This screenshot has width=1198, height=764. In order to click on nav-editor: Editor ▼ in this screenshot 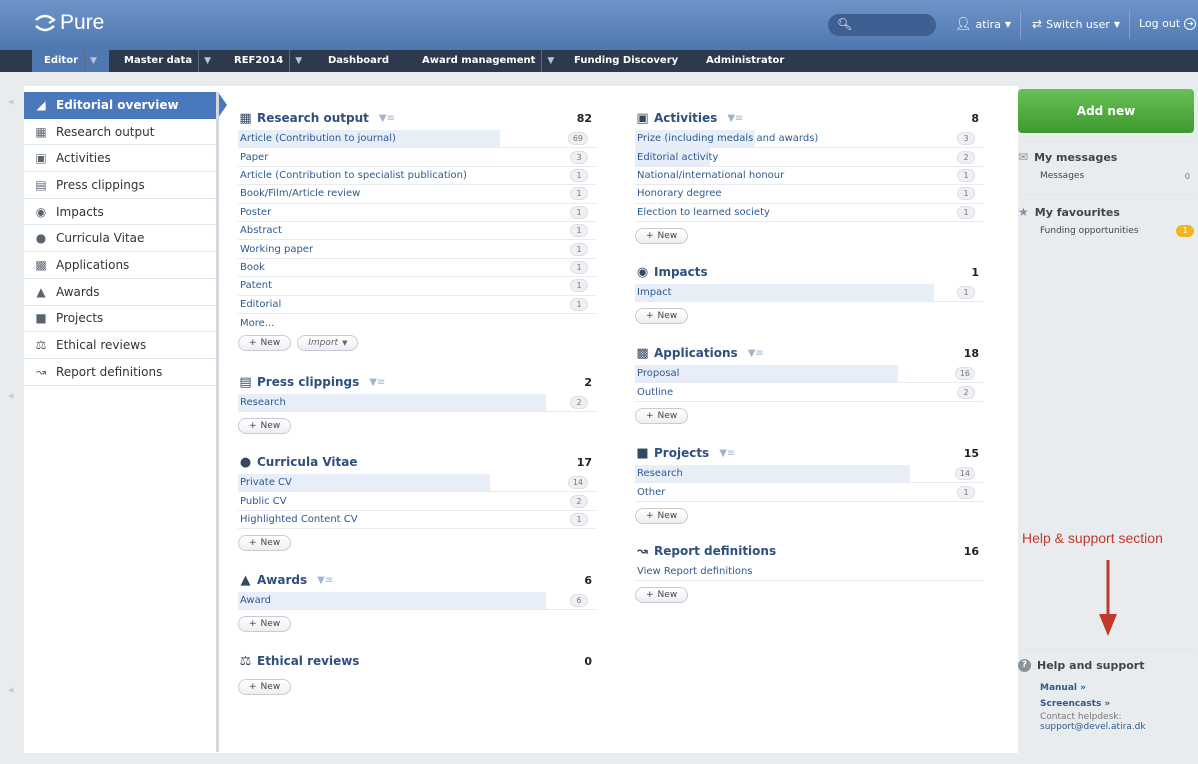, I will do `click(70, 61)`.